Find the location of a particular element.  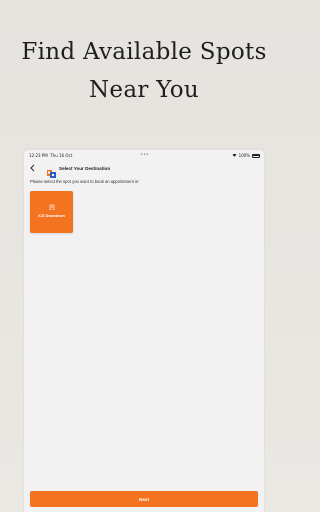

next-button: Next is located at coordinates (144, 499).